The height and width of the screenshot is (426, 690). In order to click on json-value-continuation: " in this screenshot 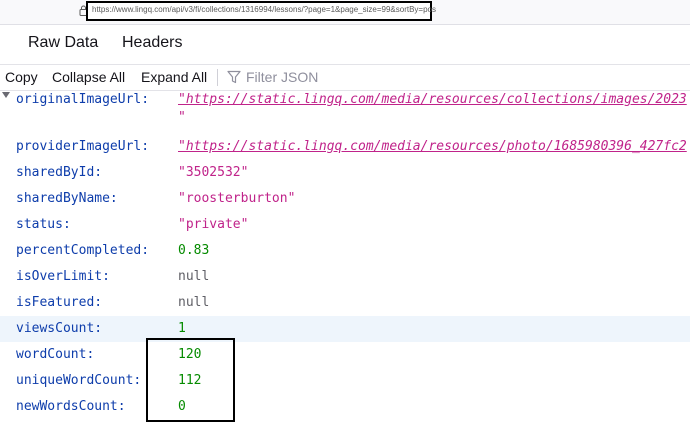, I will do `click(182, 117)`.